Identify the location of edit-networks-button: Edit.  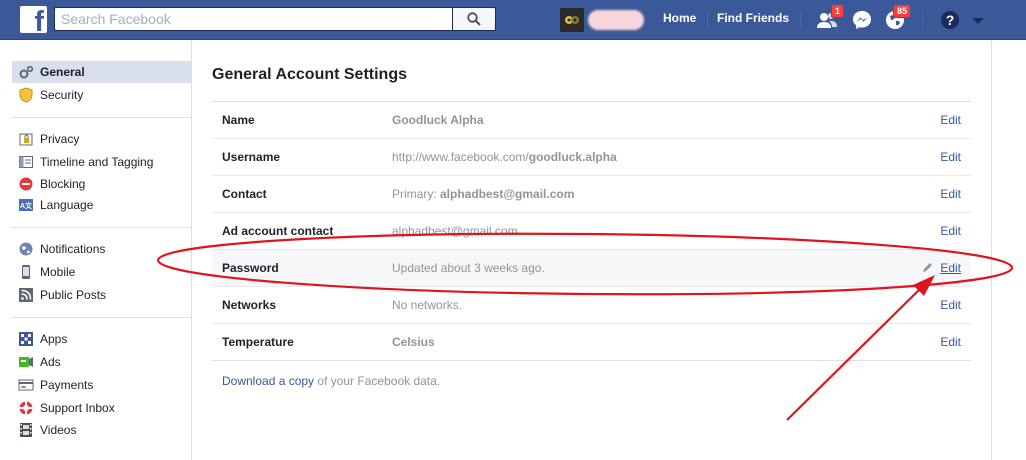
(950, 305).